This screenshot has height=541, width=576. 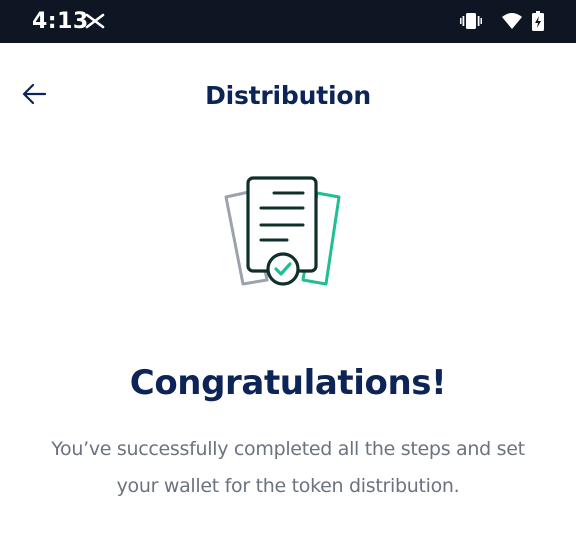 I want to click on page-title: Distribution, so click(x=288, y=95).